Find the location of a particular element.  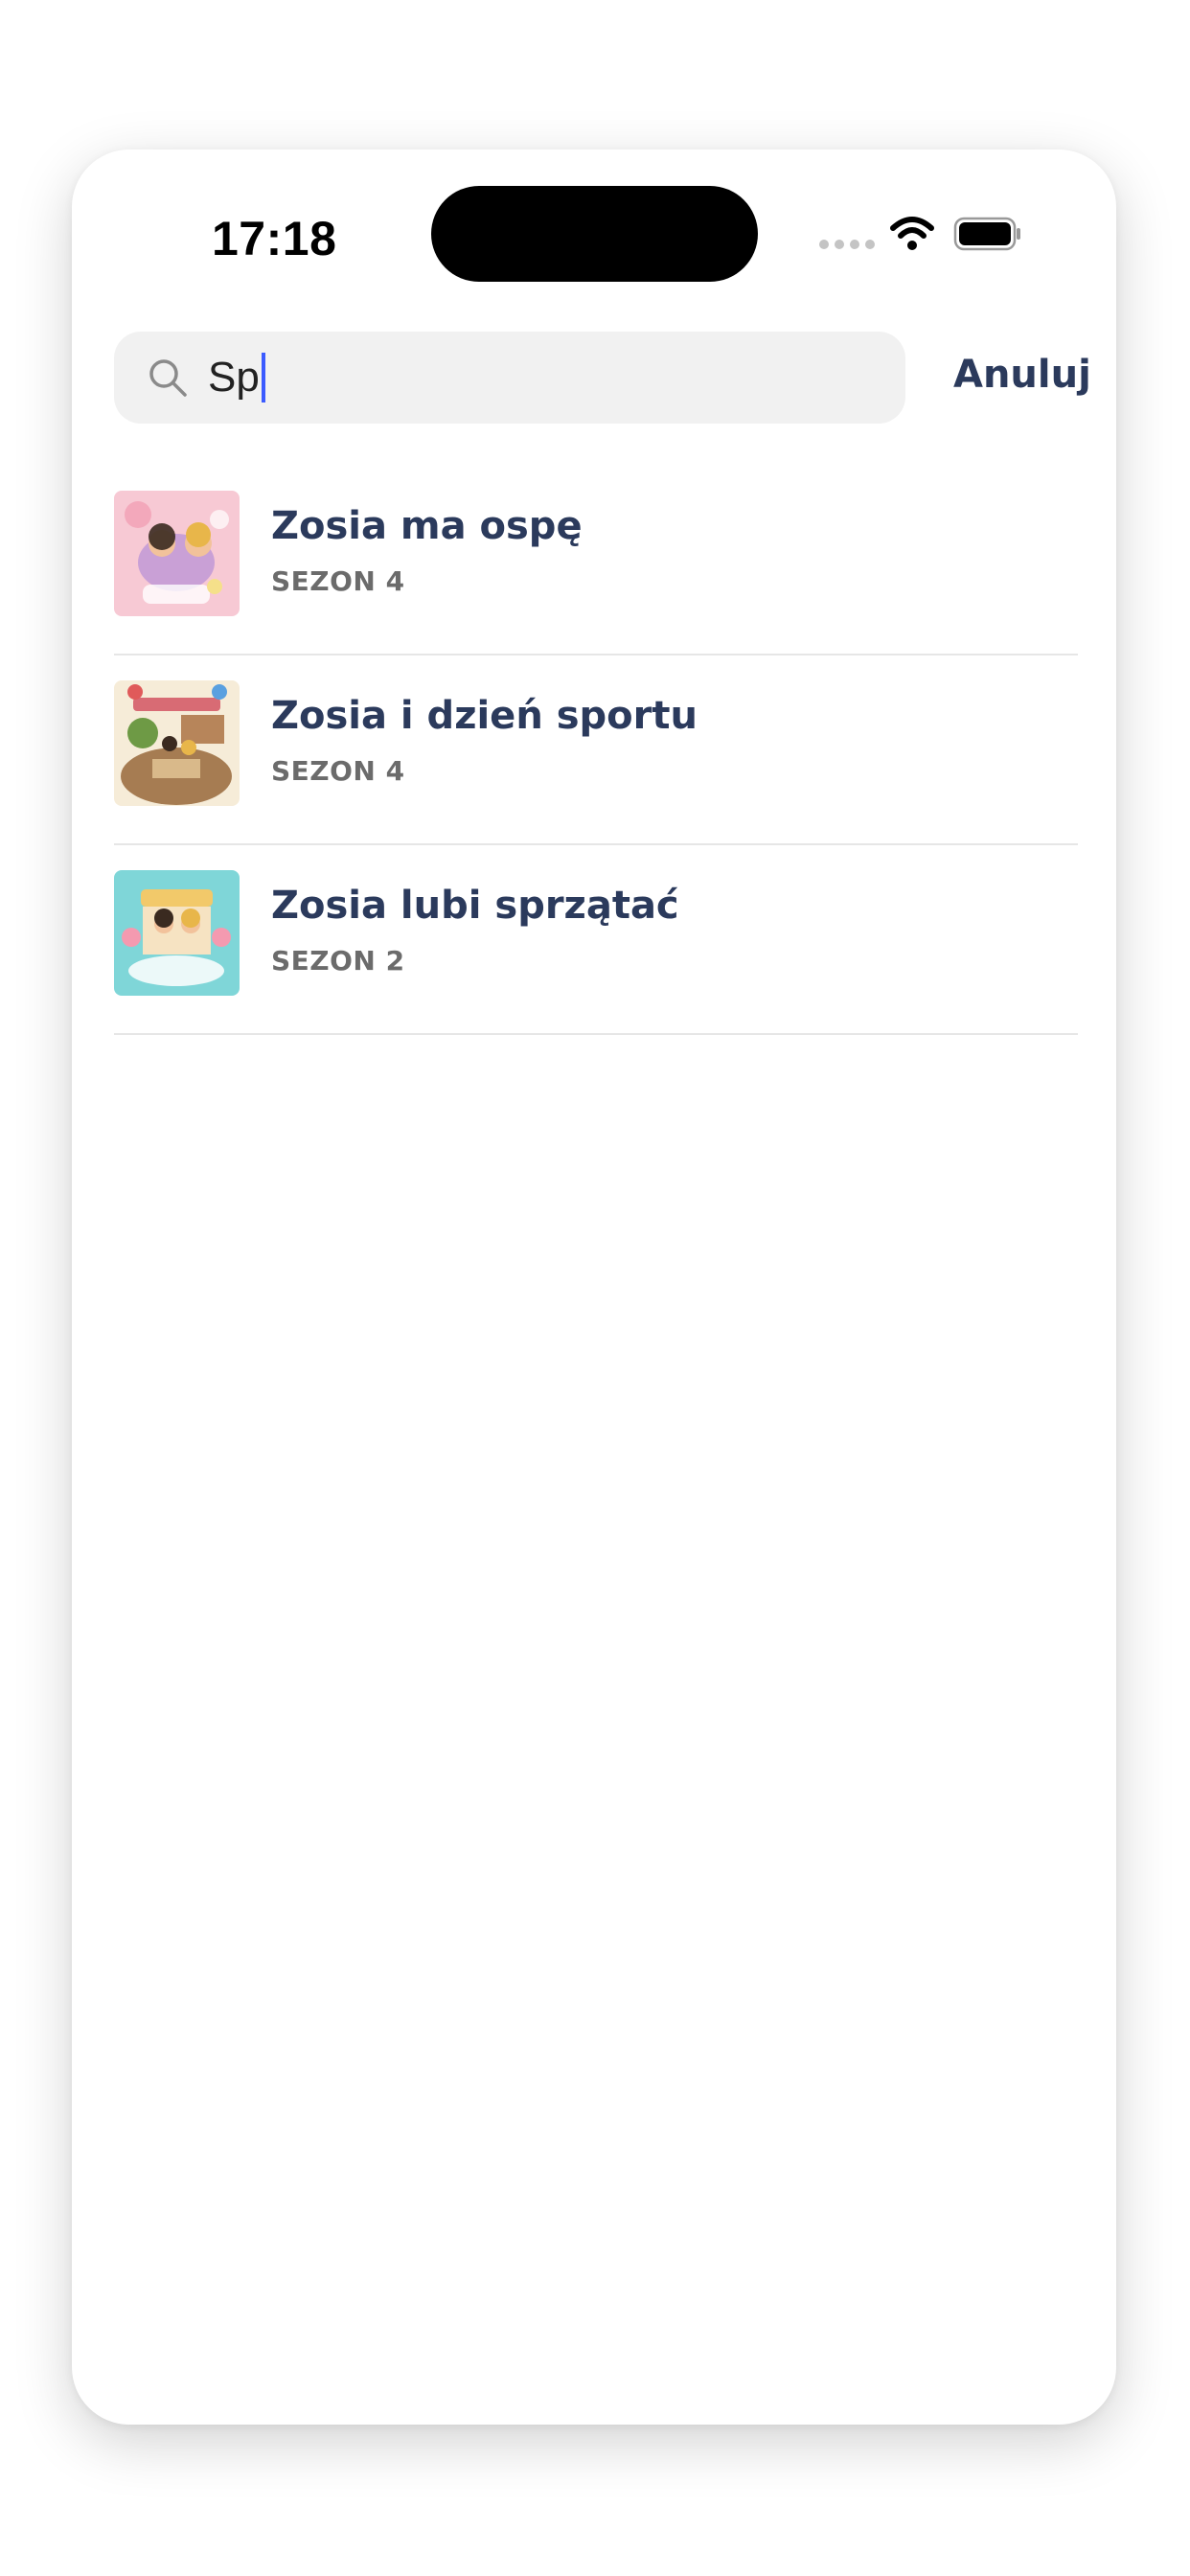

episode-title: Zosia lubi sprzątać is located at coordinates (475, 906).